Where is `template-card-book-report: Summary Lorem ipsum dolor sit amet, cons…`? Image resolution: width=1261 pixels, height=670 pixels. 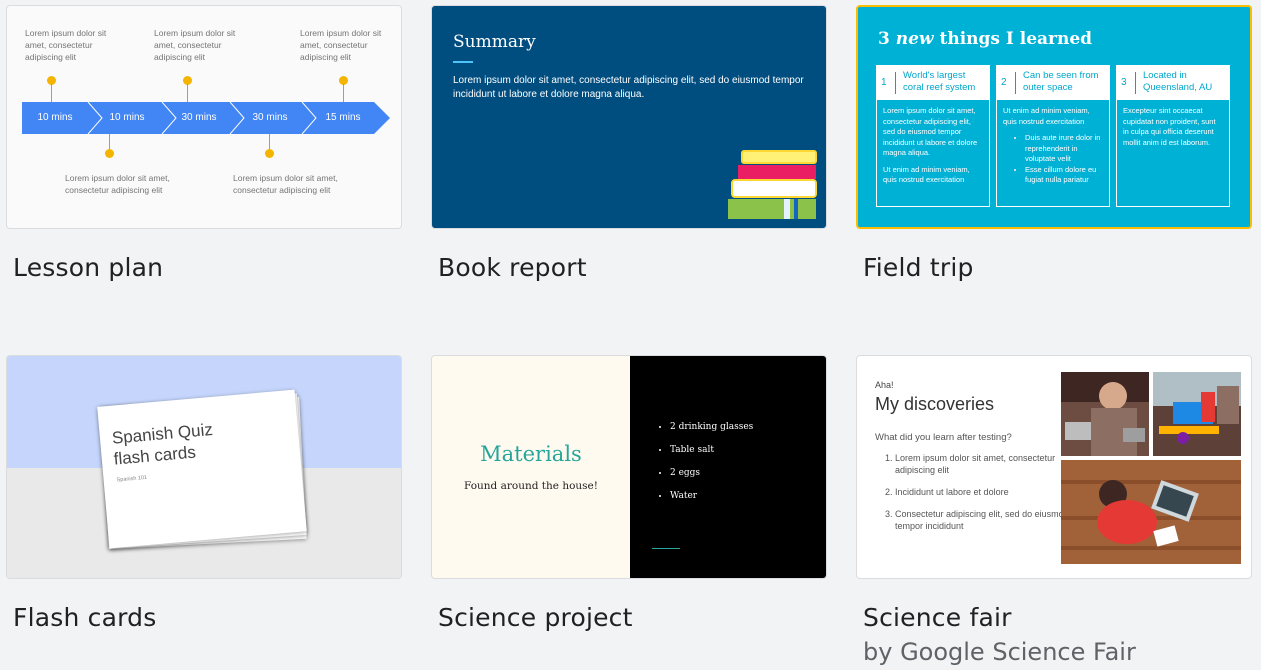
template-card-book-report: Summary Lorem ipsum dolor sit amet, cons… is located at coordinates (629, 155).